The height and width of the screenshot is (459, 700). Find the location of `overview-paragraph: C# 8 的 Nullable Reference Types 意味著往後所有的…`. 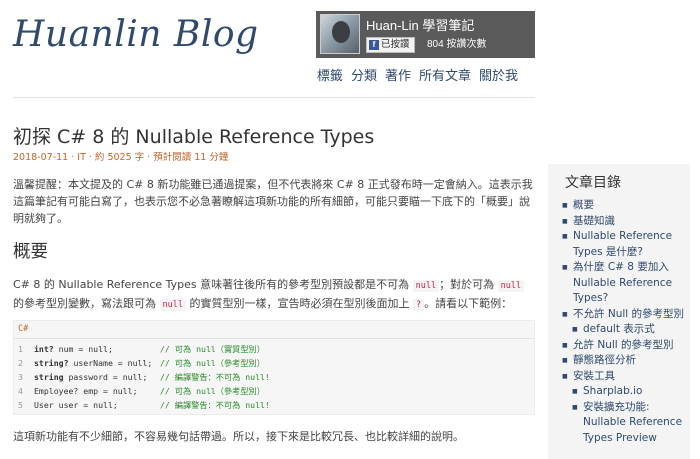

overview-paragraph: C# 8 的 Nullable Reference Types 意味著往後所有的… is located at coordinates (274, 295).